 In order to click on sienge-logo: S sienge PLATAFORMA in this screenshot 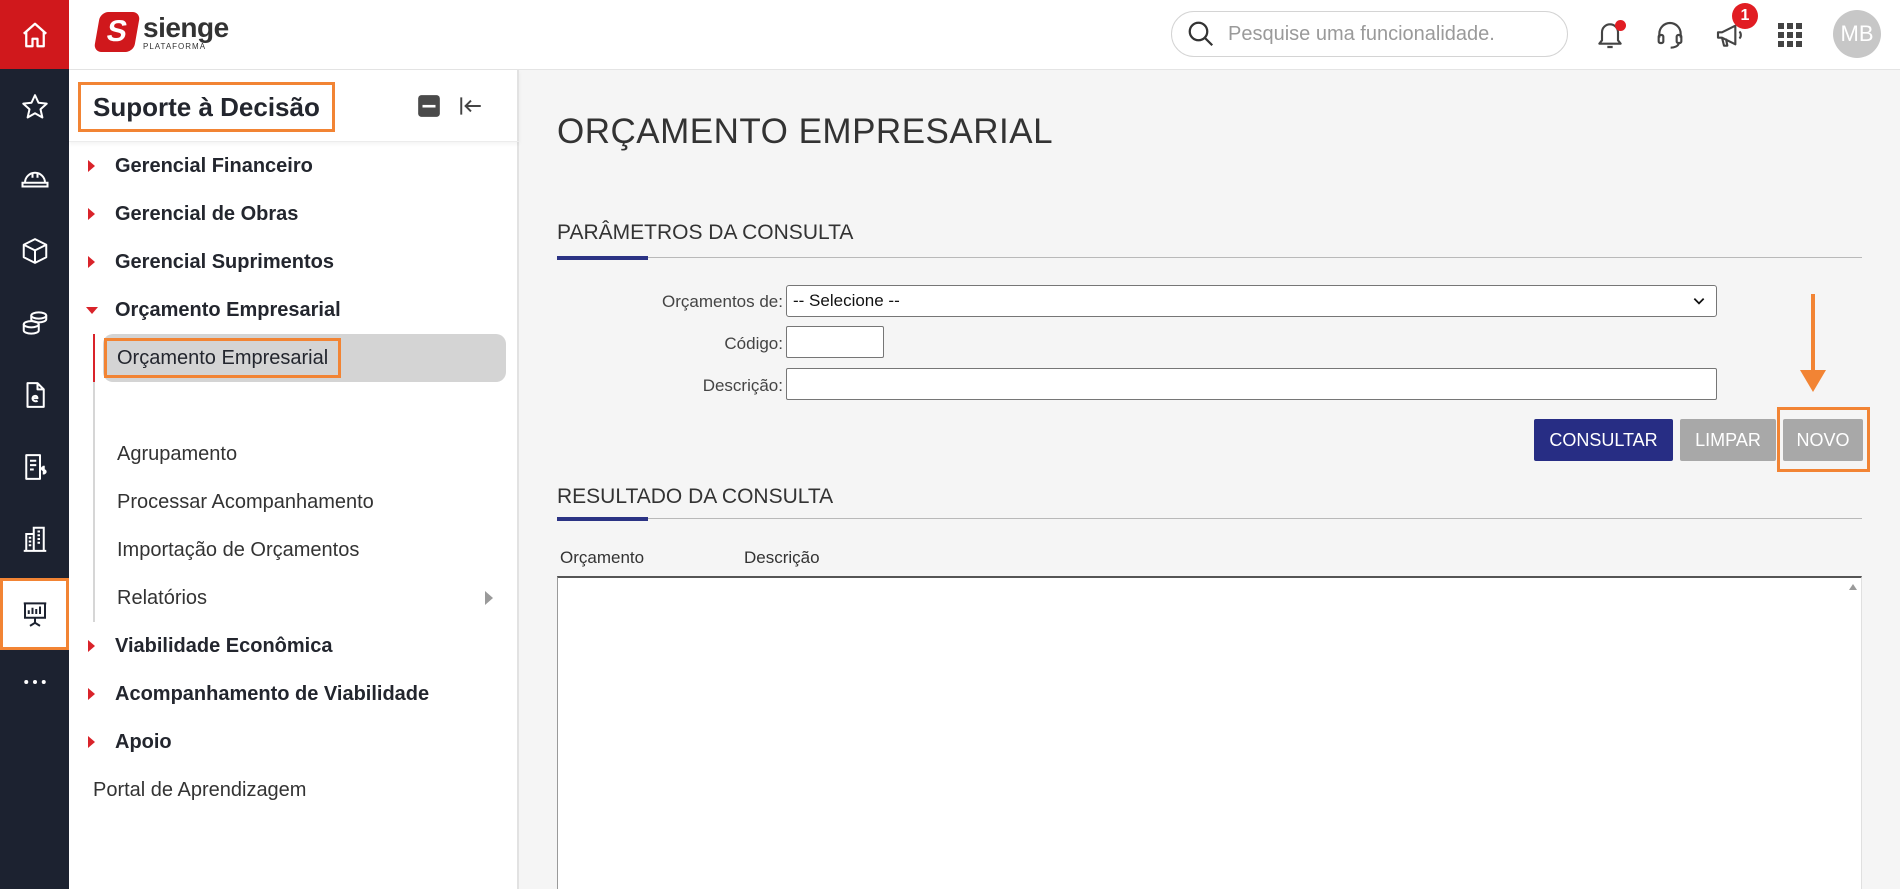, I will do `click(161, 32)`.